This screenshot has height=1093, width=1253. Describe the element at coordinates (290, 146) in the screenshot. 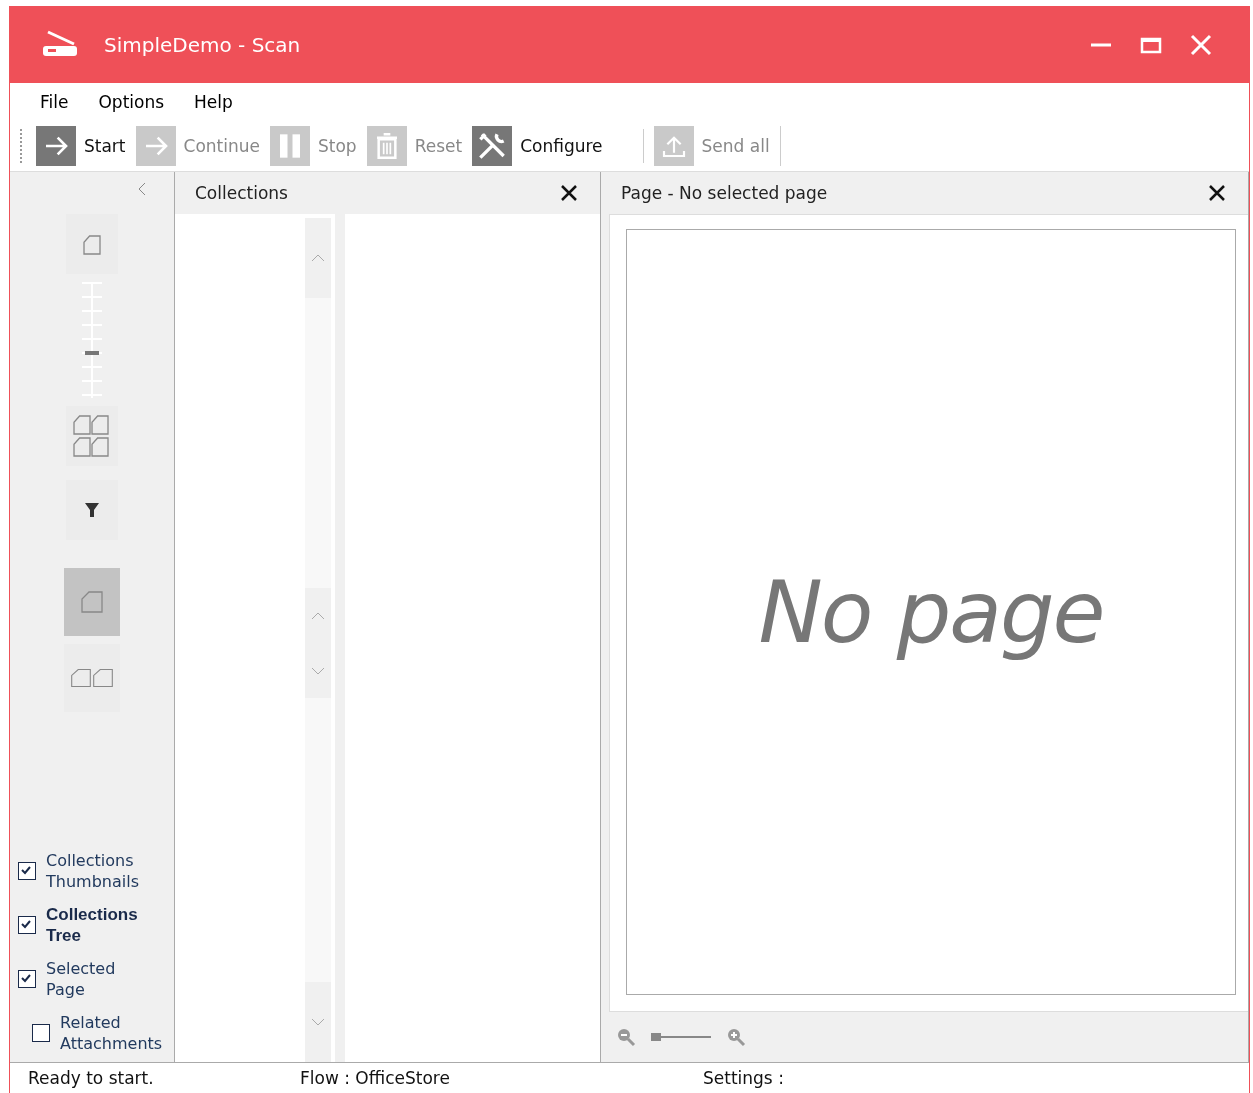

I see `pause-icon` at that location.